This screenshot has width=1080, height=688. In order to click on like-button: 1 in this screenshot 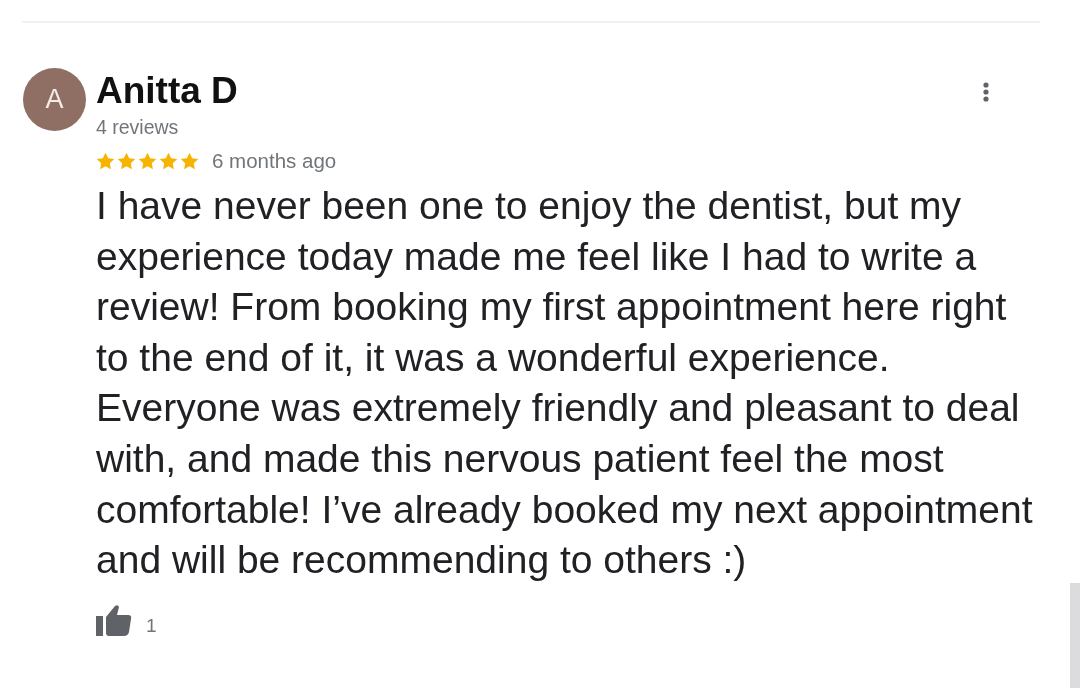, I will do `click(126, 619)`.